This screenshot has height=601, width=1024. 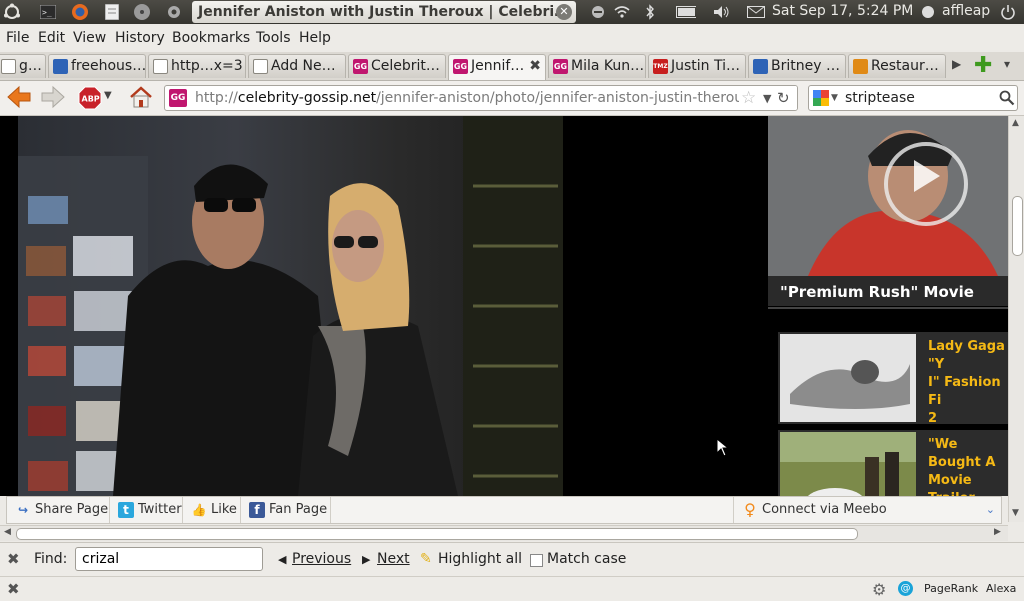 I want to click on pagerank-label: PageRank, so click(x=951, y=588).